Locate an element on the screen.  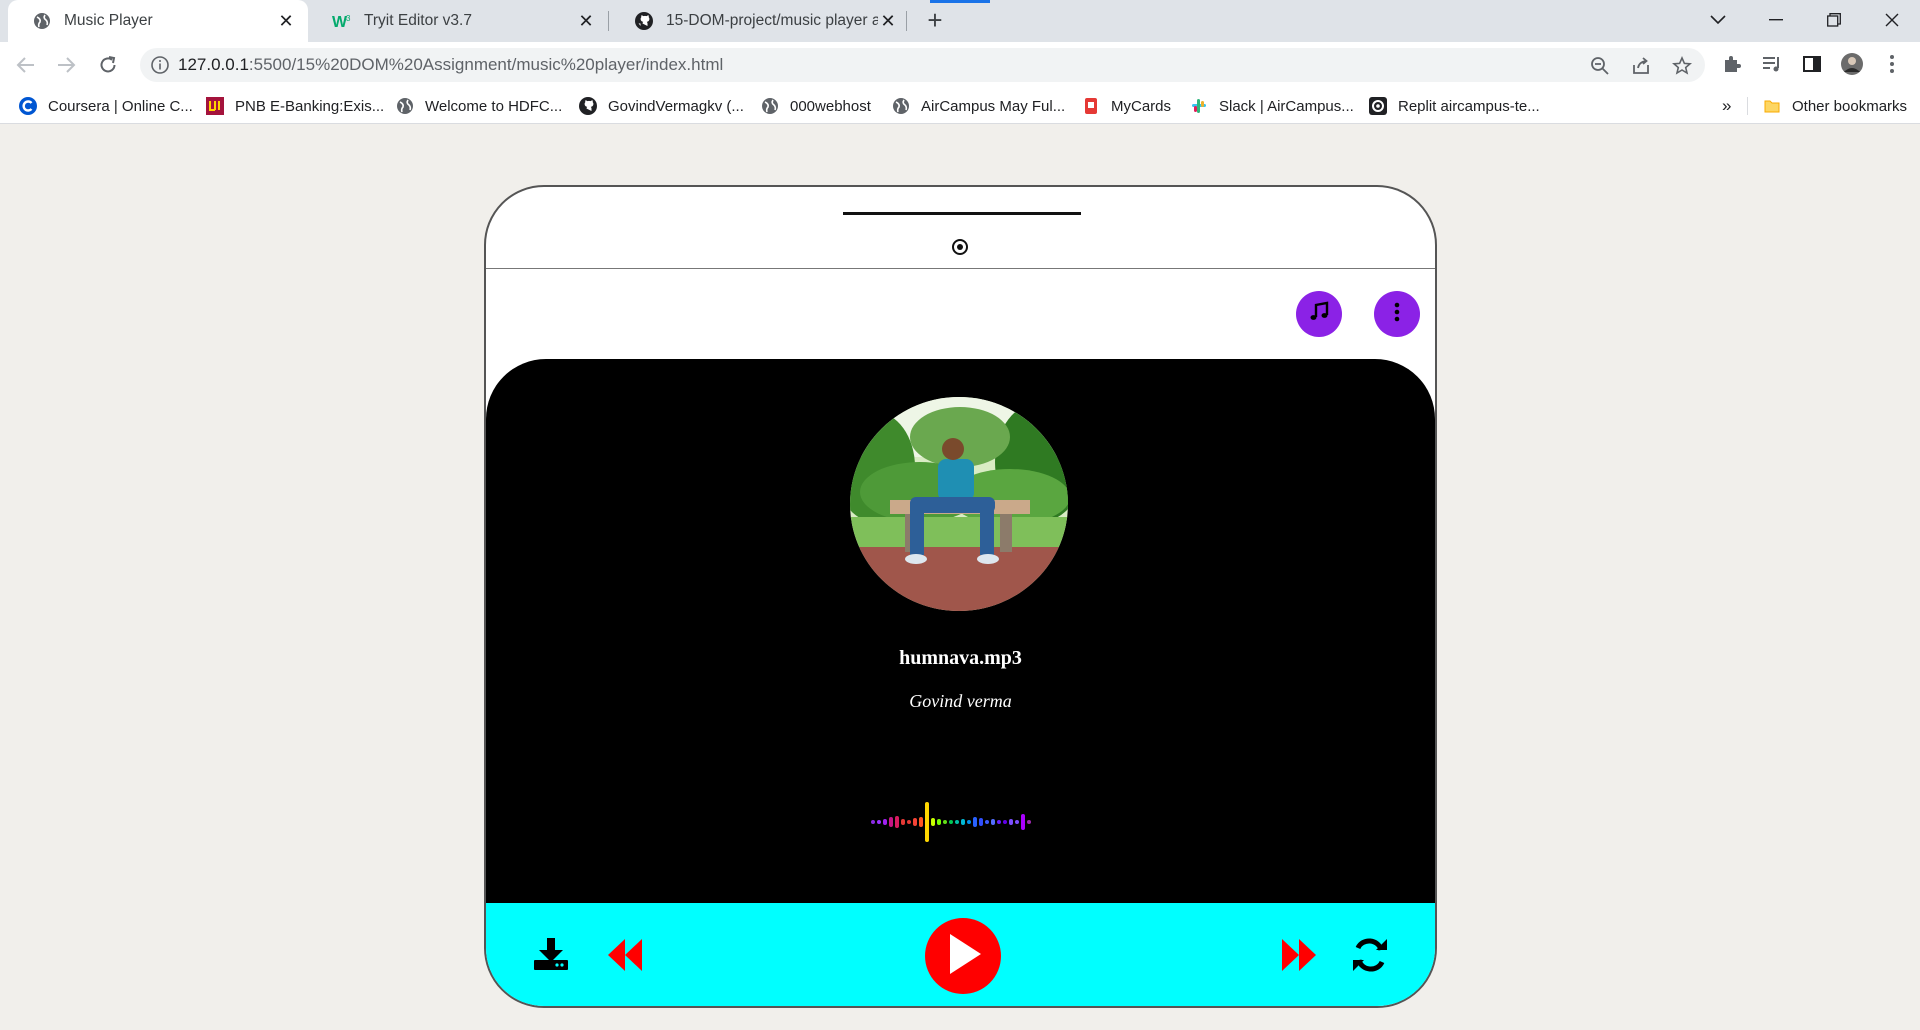
bookmarks-overflow-button: » is located at coordinates (1726, 106).